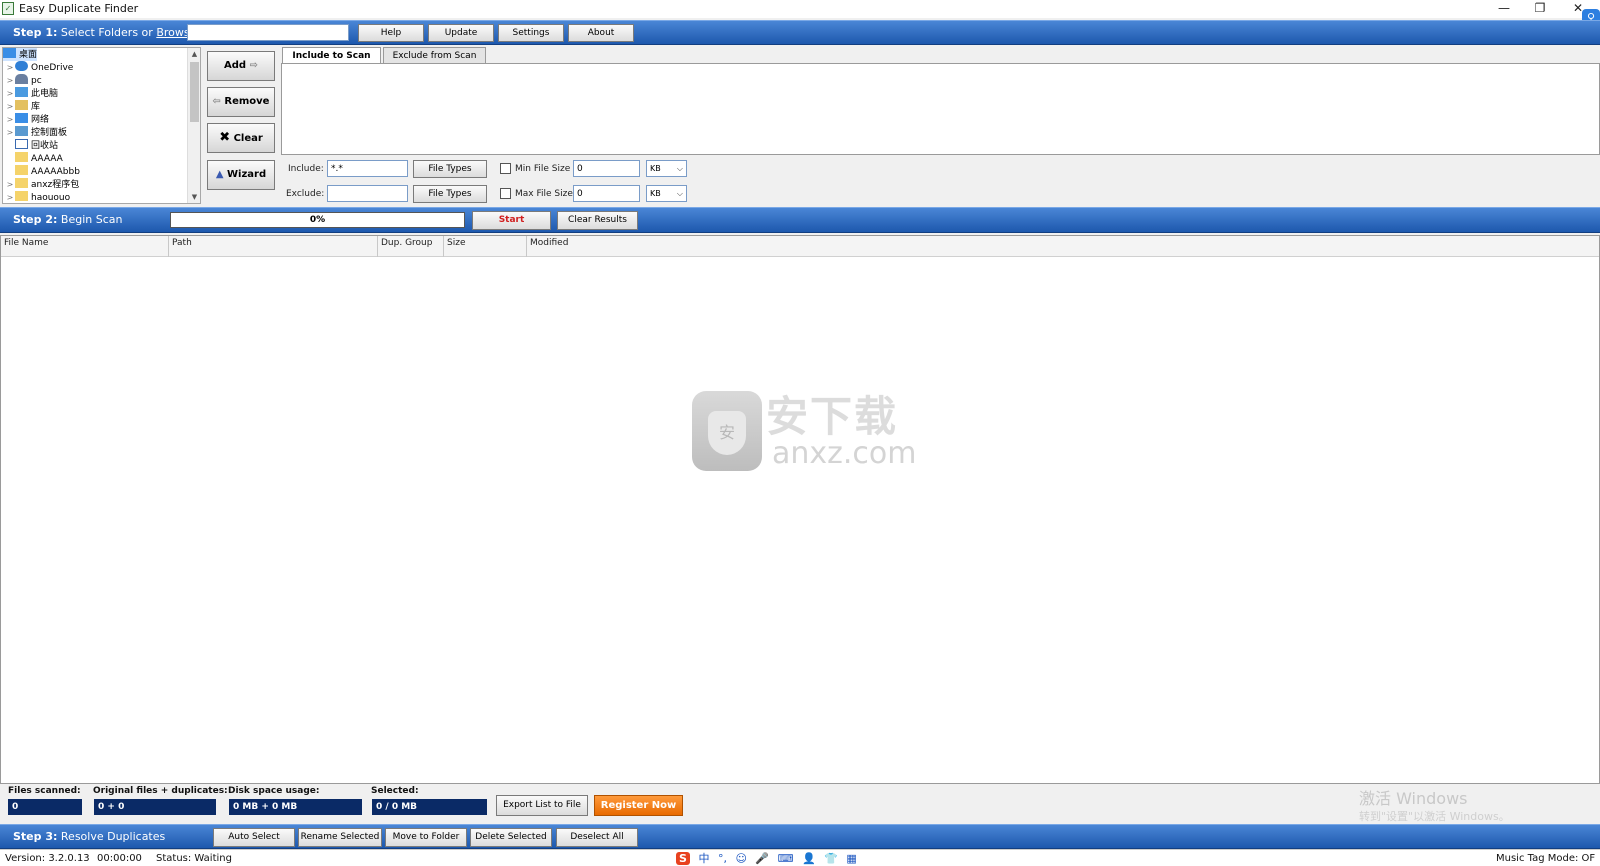  What do you see at coordinates (21, 118) in the screenshot?
I see `network-icon` at bounding box center [21, 118].